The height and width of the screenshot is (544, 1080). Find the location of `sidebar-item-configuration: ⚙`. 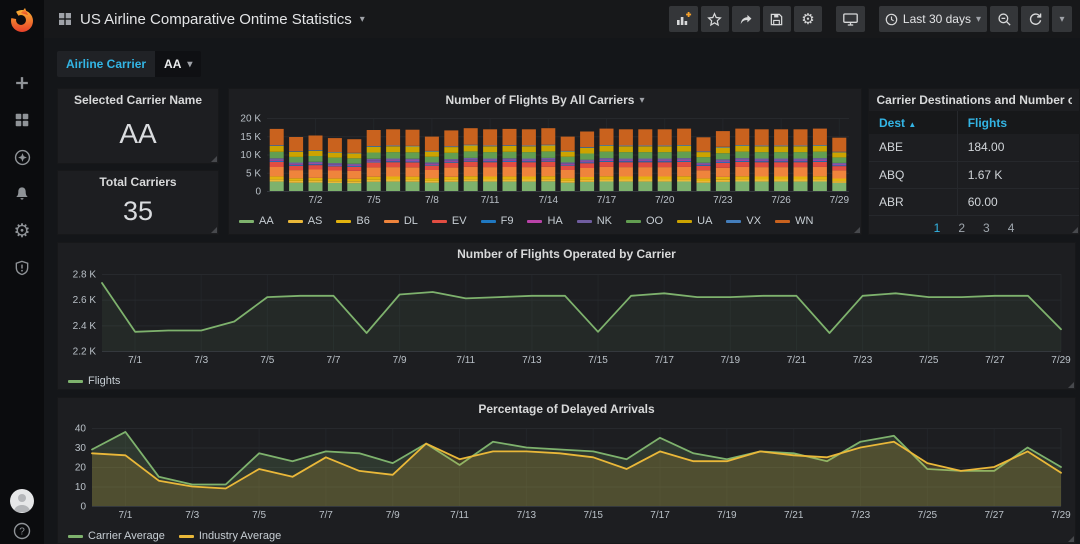

sidebar-item-configuration: ⚙ is located at coordinates (22, 231).